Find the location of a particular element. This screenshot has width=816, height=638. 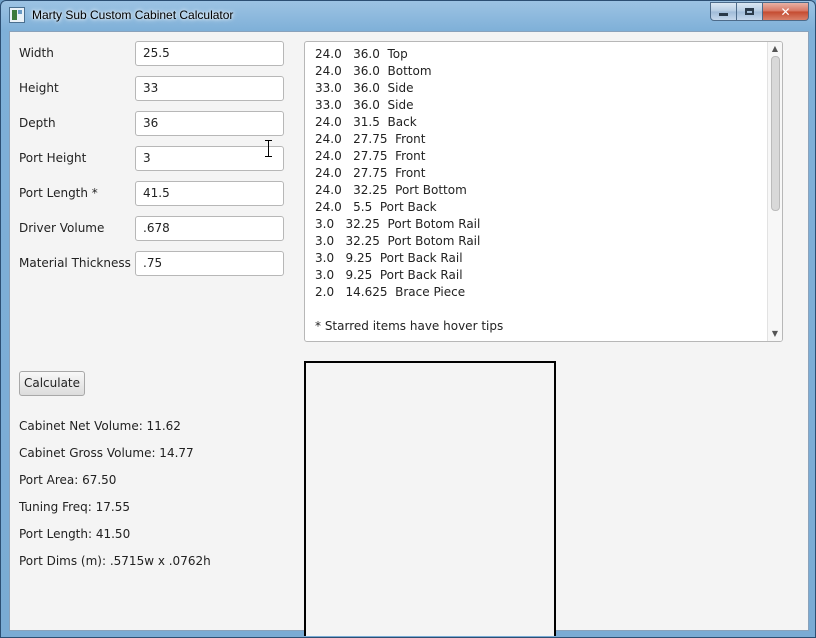

minimize-icon is located at coordinates (723, 14).